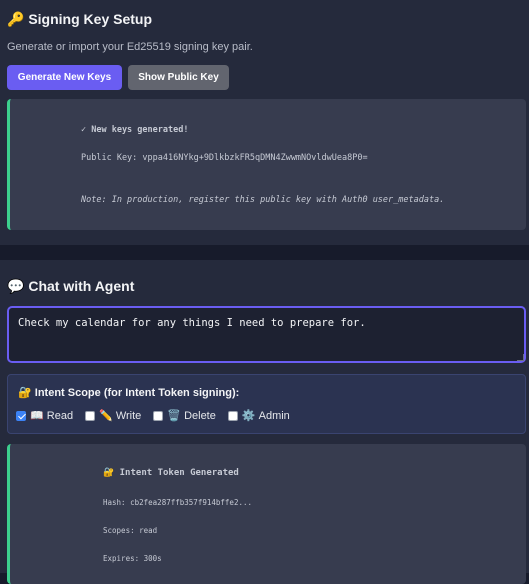 Image resolution: width=529 pixels, height=584 pixels. Describe the element at coordinates (106, 415) in the screenshot. I see `pencil-icon: ✏️` at that location.